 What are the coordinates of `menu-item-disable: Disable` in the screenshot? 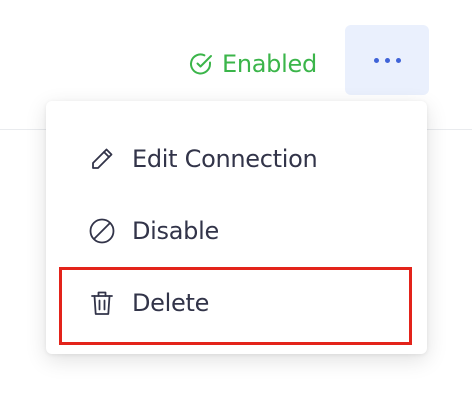 It's located at (236, 231).